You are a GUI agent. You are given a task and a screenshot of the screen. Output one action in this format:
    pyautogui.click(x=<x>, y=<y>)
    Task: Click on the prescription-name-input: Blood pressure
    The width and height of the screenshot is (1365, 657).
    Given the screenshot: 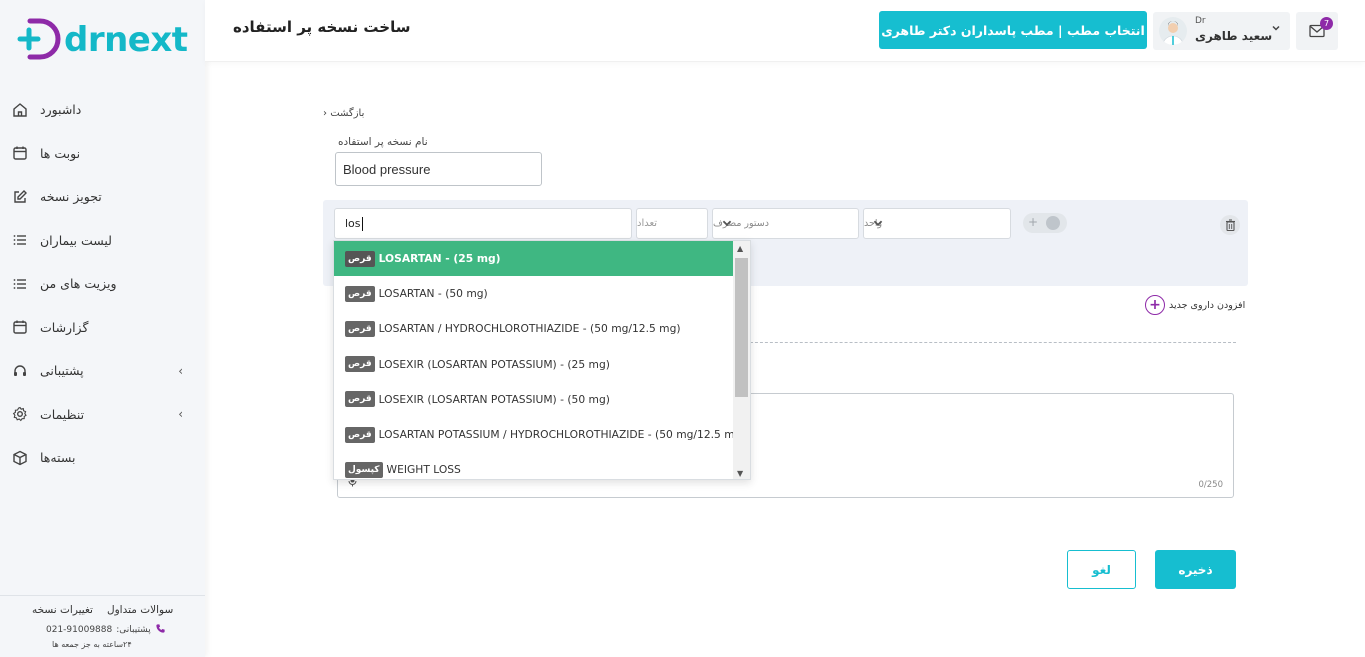 What is the action you would take?
    pyautogui.click(x=438, y=169)
    